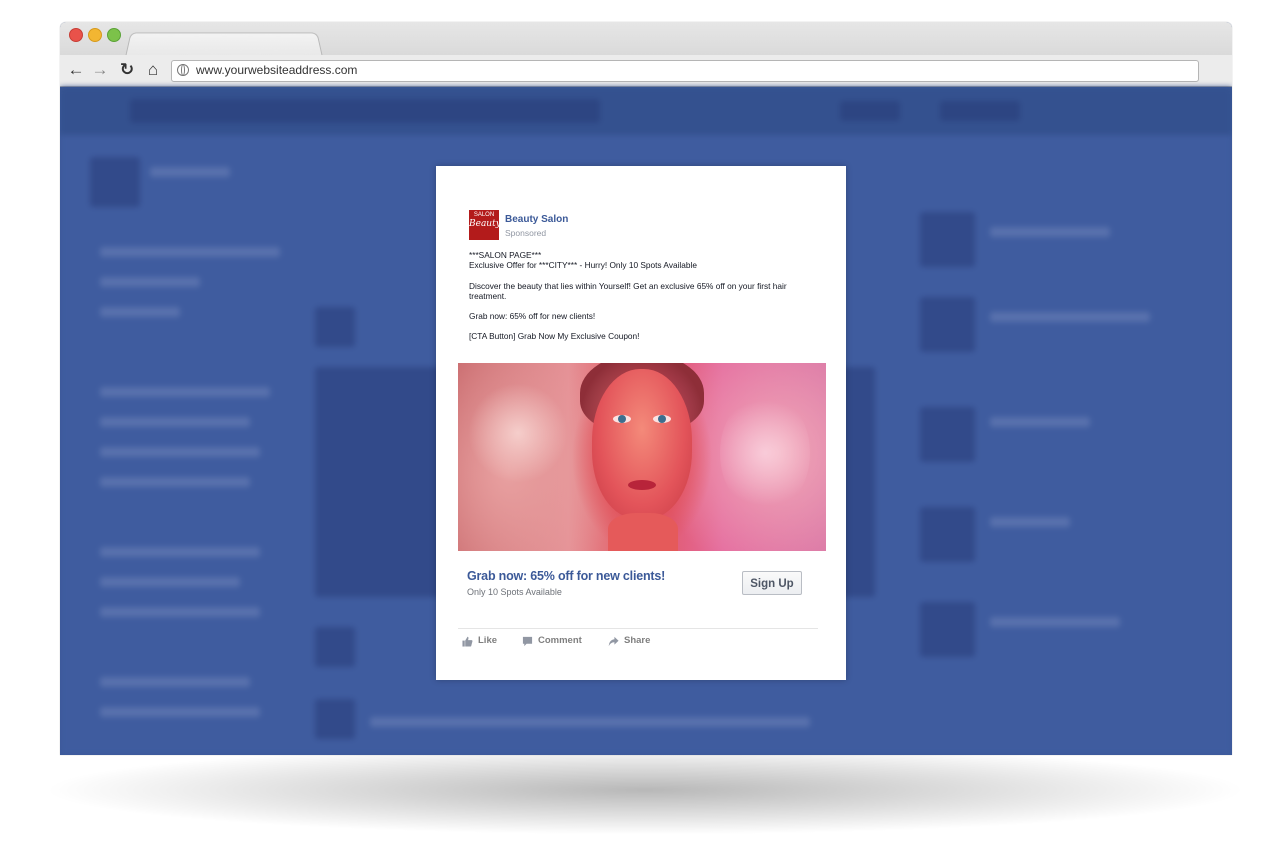  What do you see at coordinates (277, 70) in the screenshot?
I see `url-text: www.yourwebsiteaddress.com` at bounding box center [277, 70].